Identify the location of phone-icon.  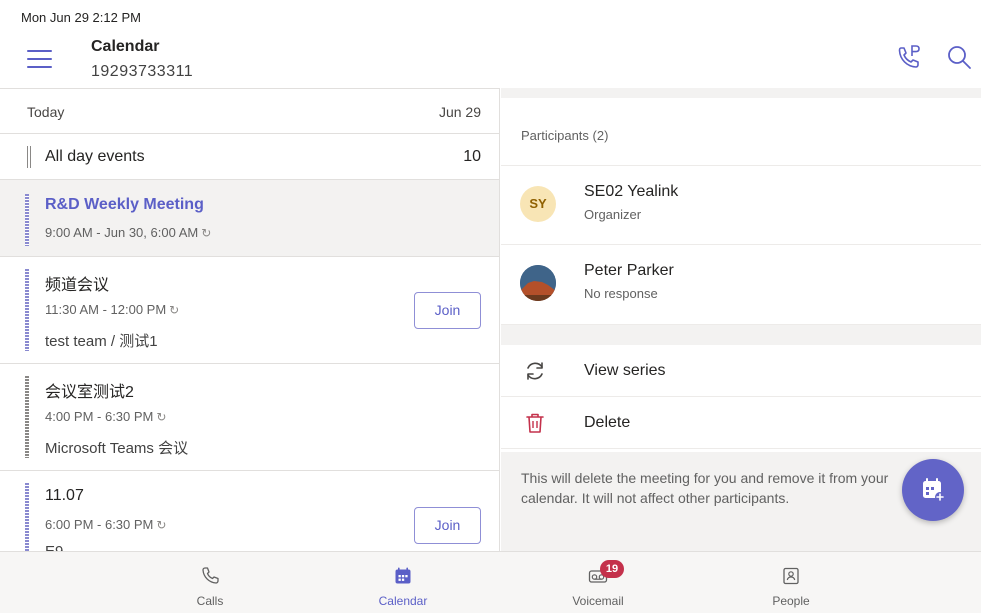
(210, 575).